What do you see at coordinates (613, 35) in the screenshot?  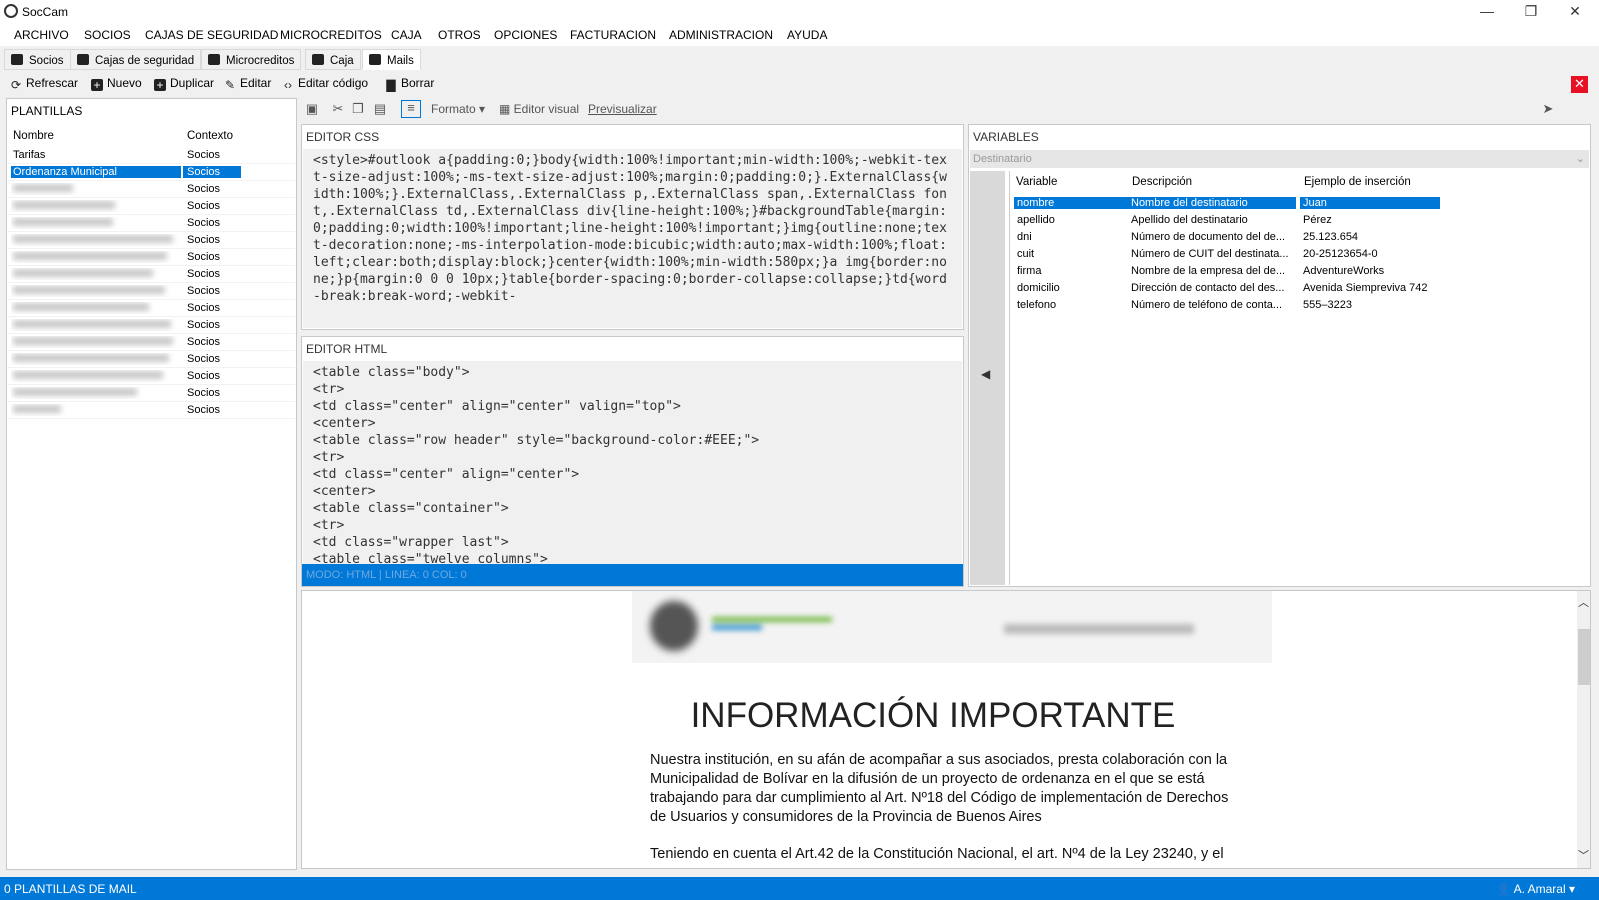 I see `menu-facturacion: FACTURACION` at bounding box center [613, 35].